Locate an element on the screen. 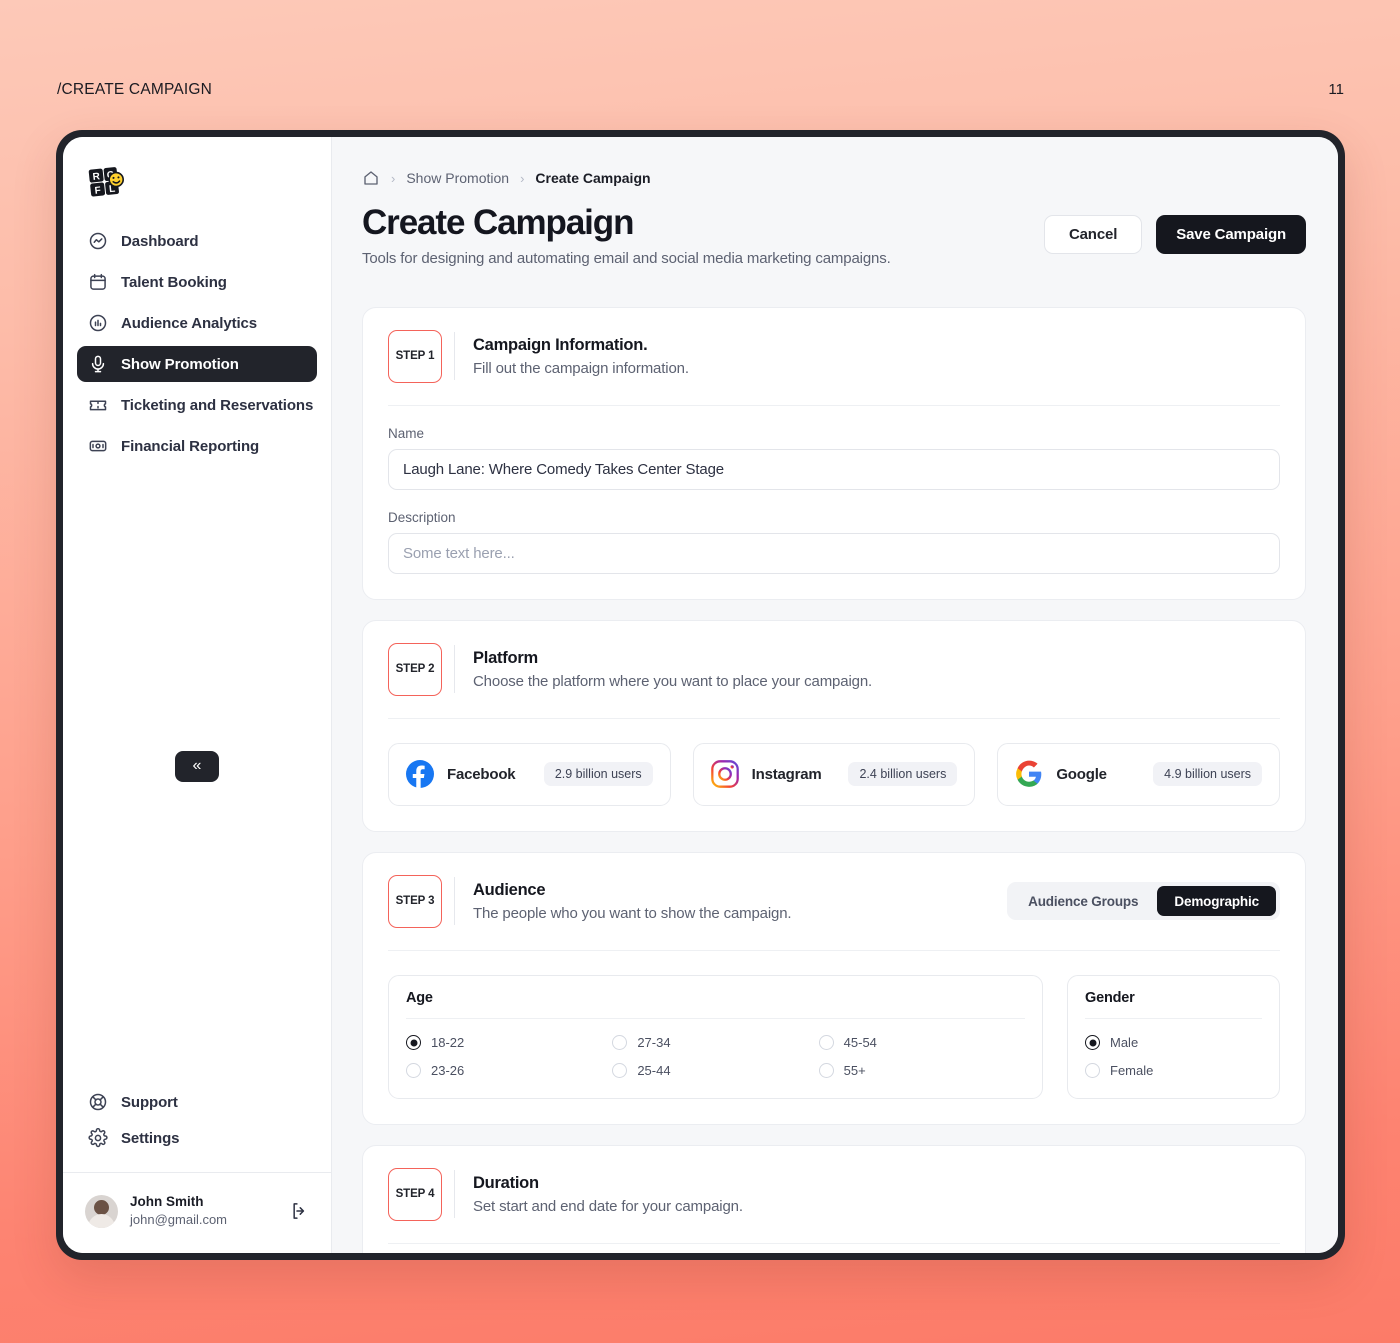 Image resolution: width=1400 pixels, height=1343 pixels. platform-name: Facebook is located at coordinates (481, 774).